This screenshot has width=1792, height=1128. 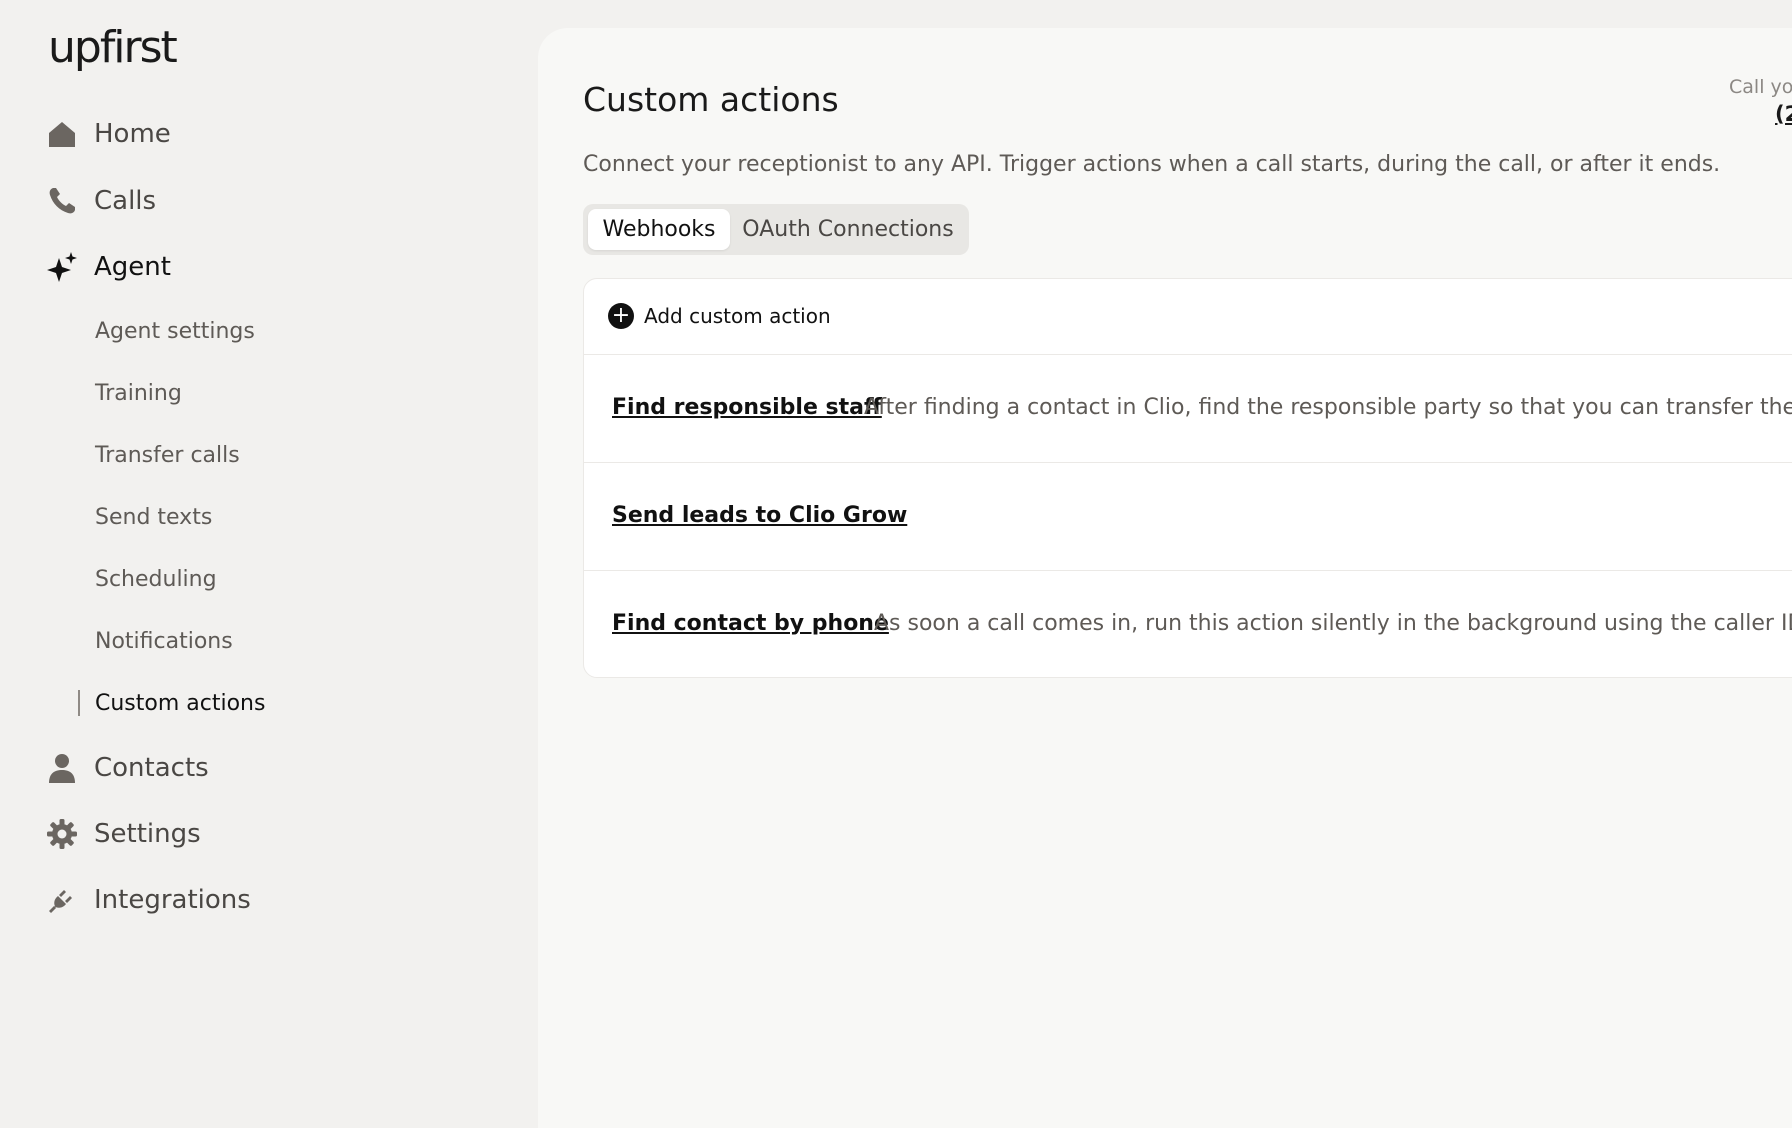 I want to click on sidebar-item-agent: Agent, so click(x=108, y=267).